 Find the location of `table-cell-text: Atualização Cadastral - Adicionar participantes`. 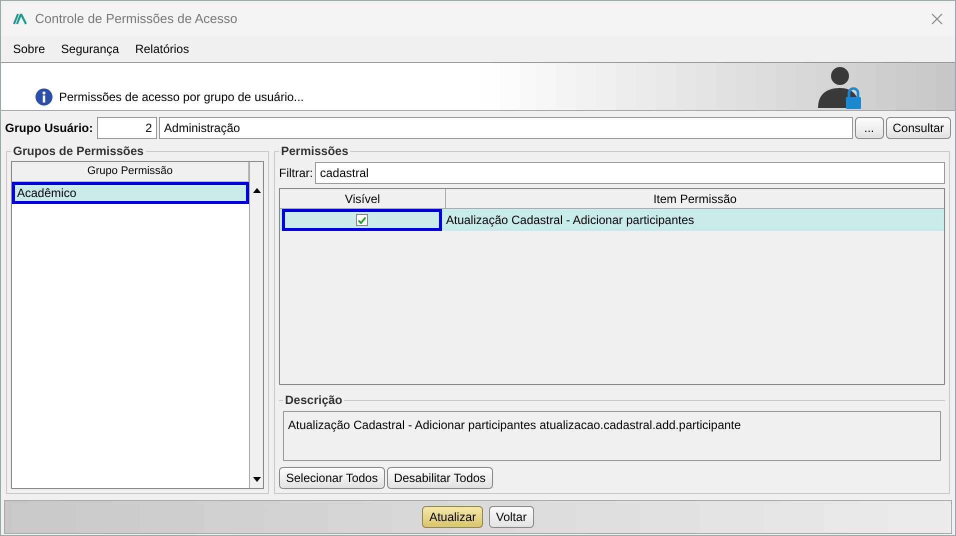

table-cell-text: Atualização Cadastral - Adicionar participantes is located at coordinates (570, 220).